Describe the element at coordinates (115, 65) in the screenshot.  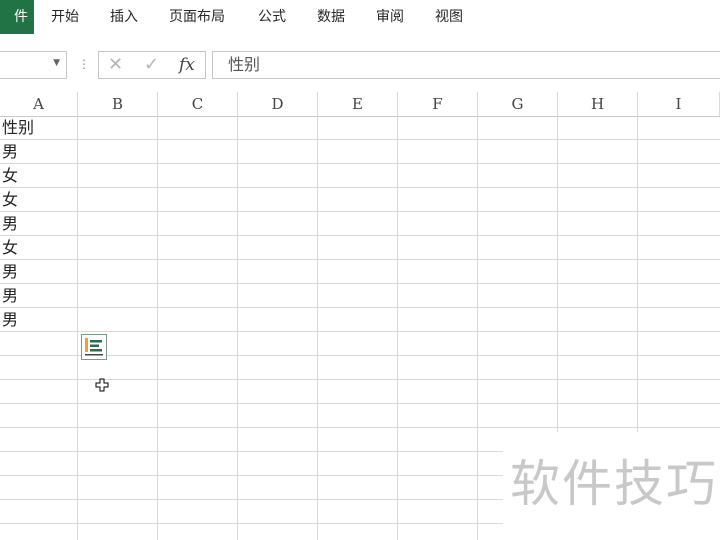
I see `close-icon: ✕` at that location.